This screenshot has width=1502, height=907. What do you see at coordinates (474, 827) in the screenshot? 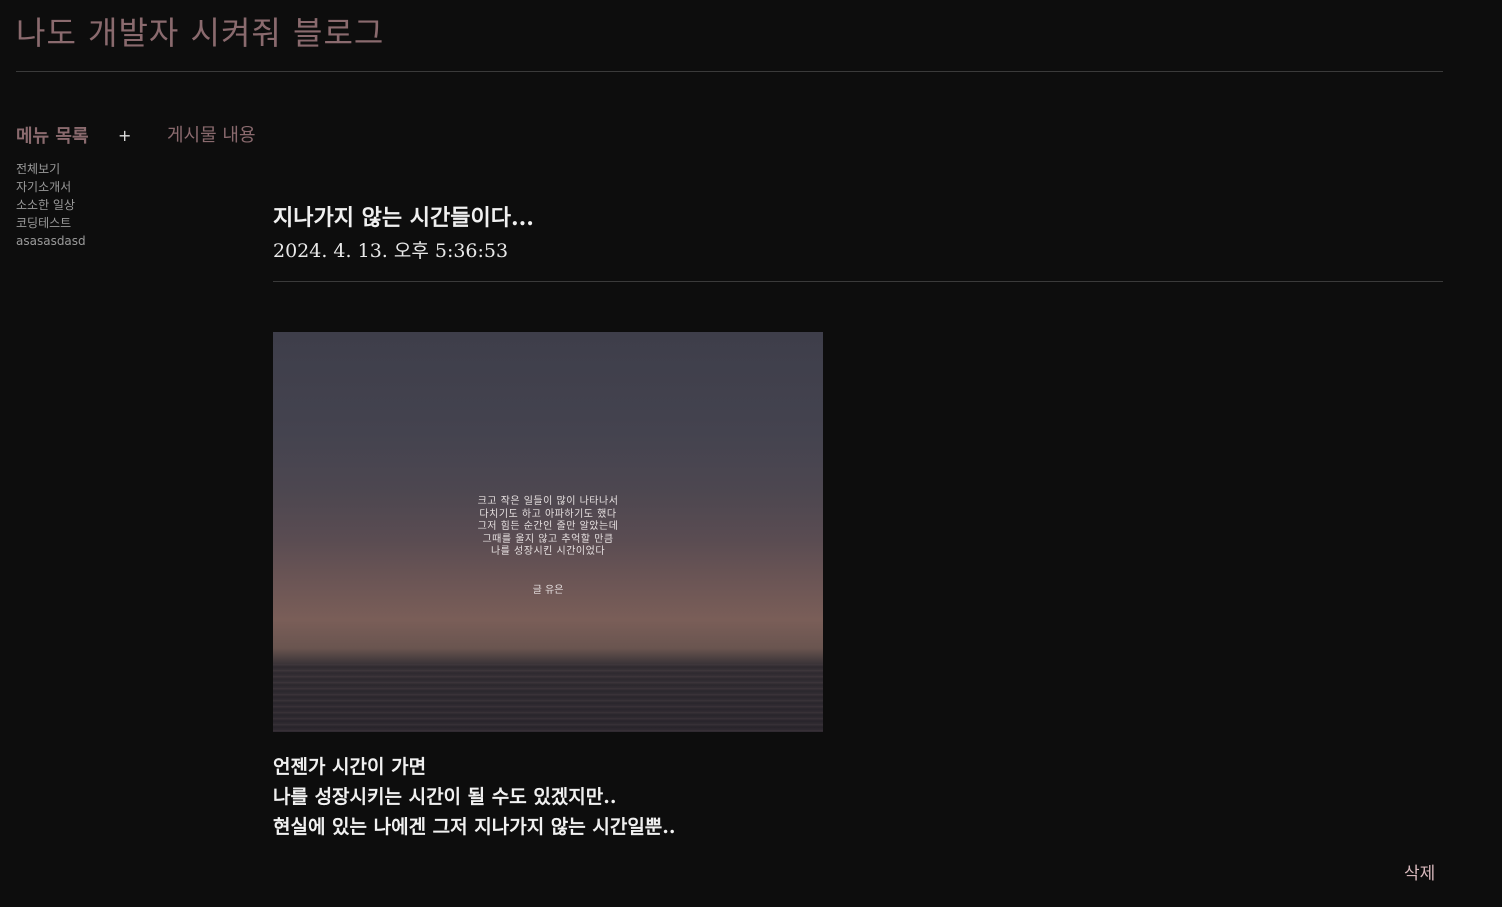
I see `post-body-line: 현실에 있는 나에겐 그저 지나가지 않는 시간일뿐..` at bounding box center [474, 827].